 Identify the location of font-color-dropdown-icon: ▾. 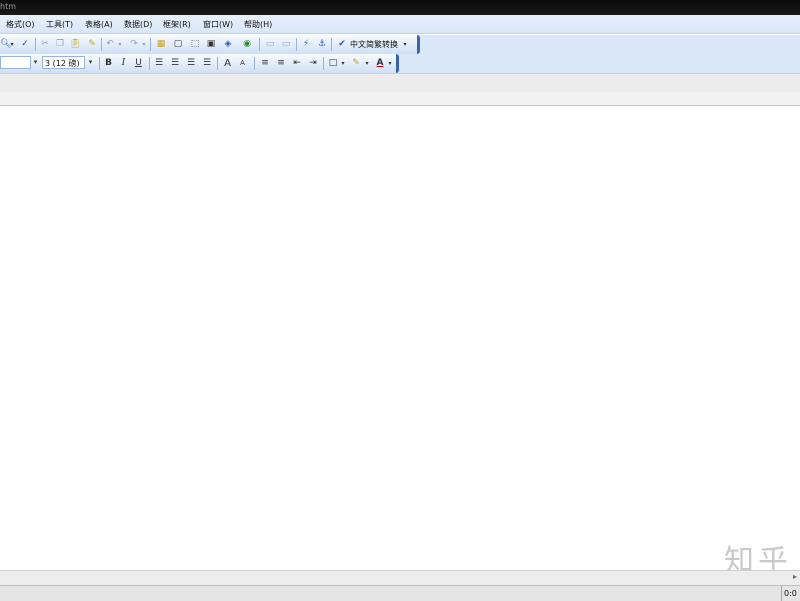
(390, 63).